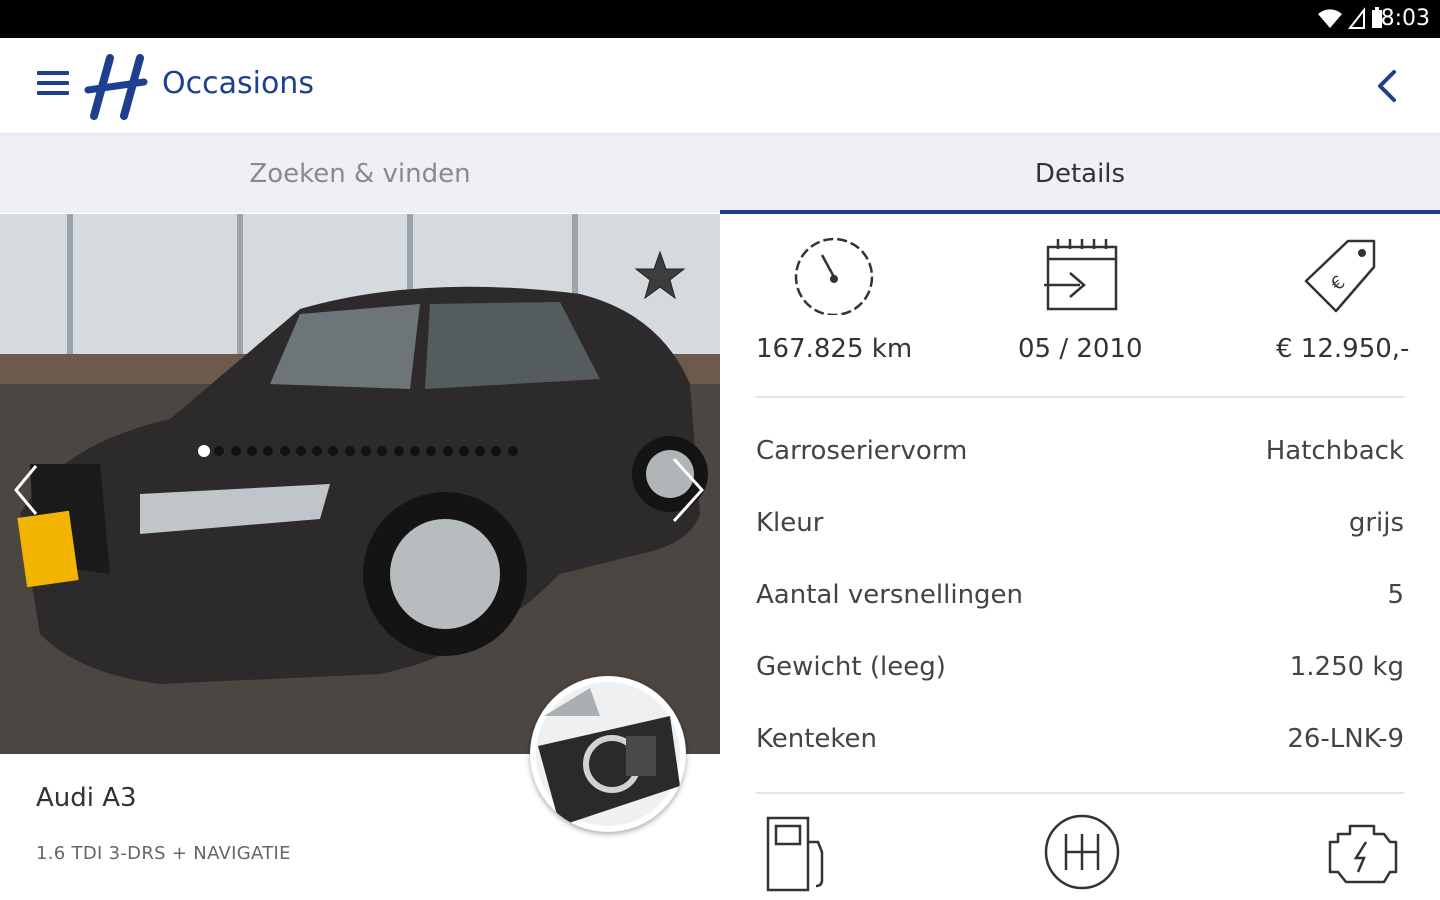  I want to click on spec-row: Kleur grijs, so click(1080, 528).